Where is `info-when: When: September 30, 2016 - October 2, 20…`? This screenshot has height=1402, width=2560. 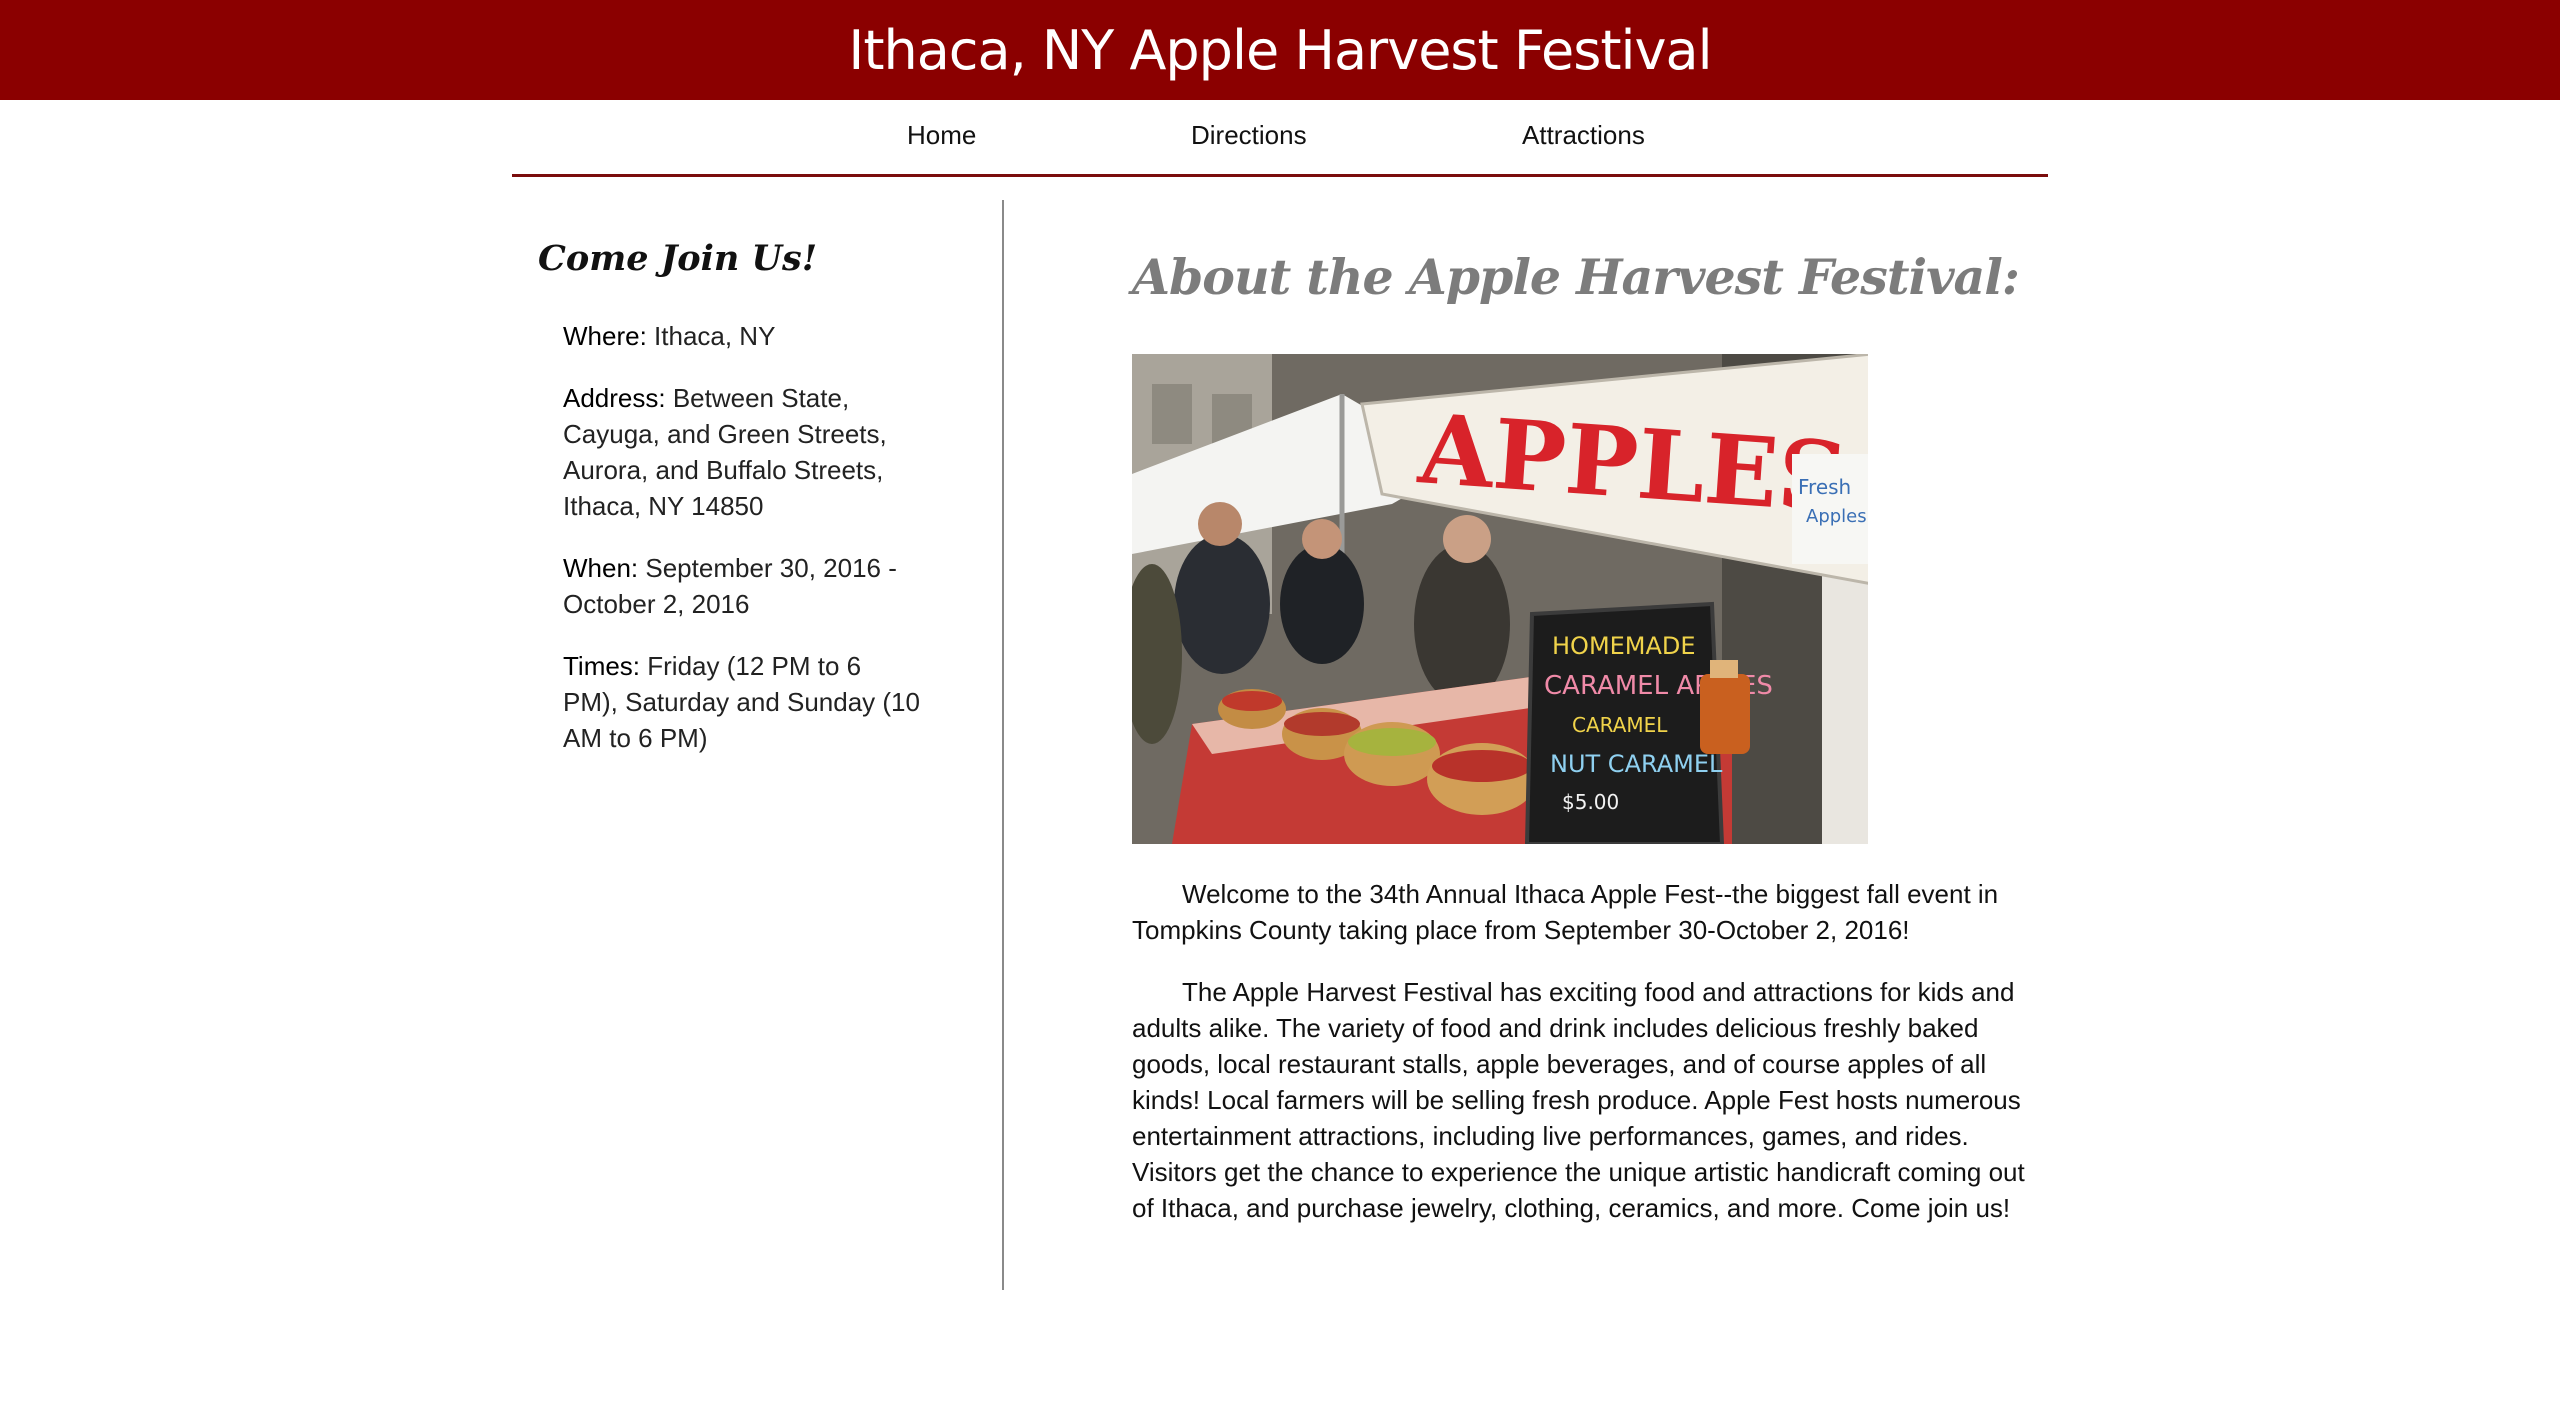
info-when: When: September 30, 2016 - October 2, 20… is located at coordinates (743, 586).